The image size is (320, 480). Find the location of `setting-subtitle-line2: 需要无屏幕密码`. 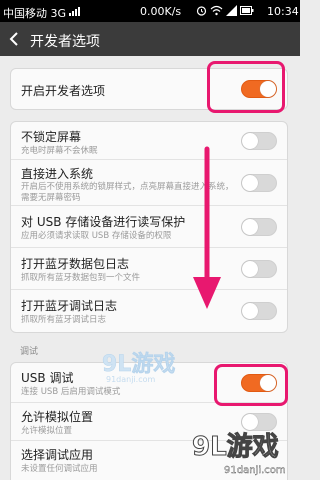

setting-subtitle-line2: 需要无屏幕密码 is located at coordinates (51, 198).